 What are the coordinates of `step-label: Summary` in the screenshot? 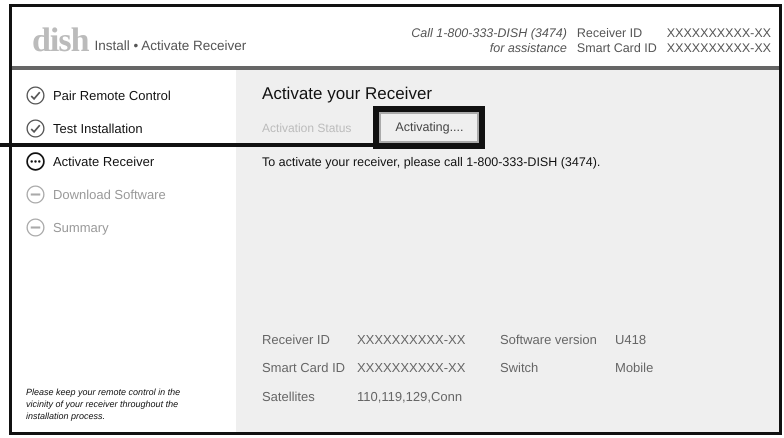 It's located at (81, 227).